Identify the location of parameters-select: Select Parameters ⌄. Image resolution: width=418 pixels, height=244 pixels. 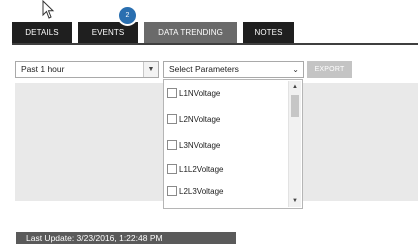
(233, 69).